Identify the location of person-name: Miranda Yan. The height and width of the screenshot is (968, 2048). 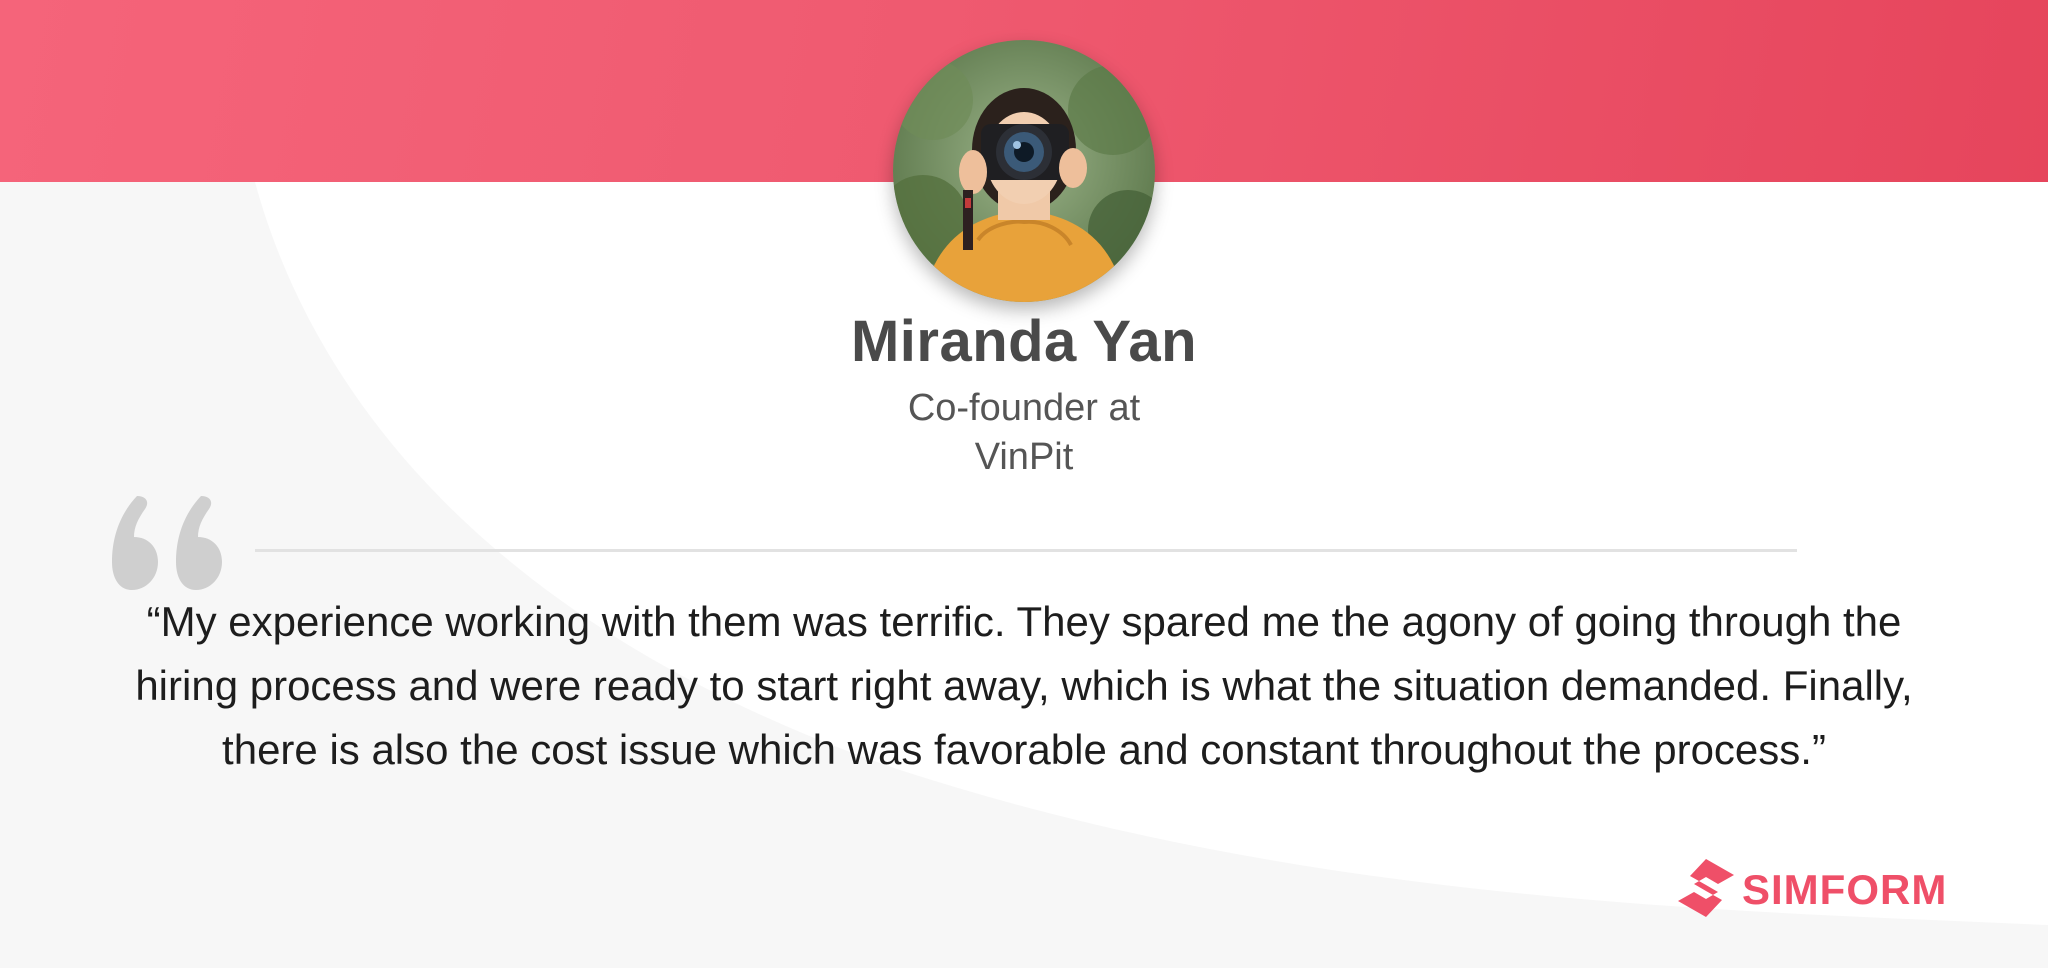
(1024, 341).